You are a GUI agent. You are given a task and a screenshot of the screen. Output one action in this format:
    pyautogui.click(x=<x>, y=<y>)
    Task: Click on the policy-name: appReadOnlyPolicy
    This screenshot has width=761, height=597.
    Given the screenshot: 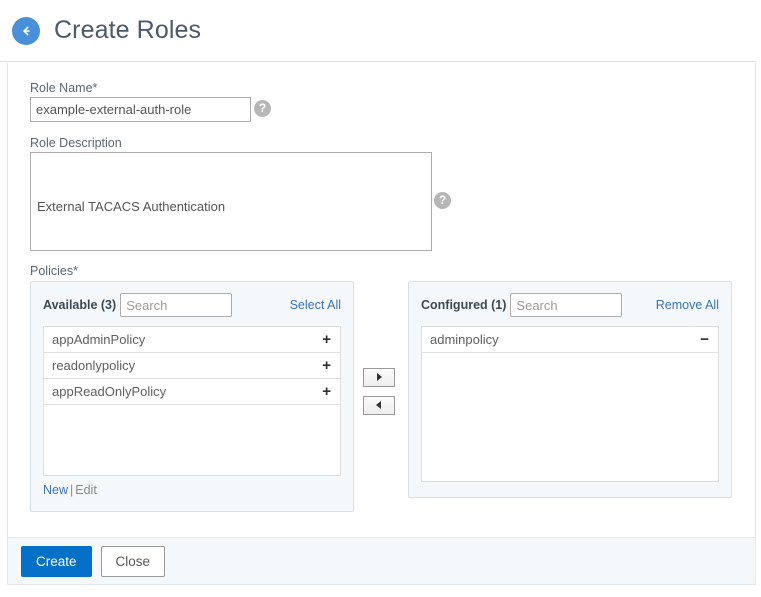 What is the action you would take?
    pyautogui.click(x=109, y=391)
    